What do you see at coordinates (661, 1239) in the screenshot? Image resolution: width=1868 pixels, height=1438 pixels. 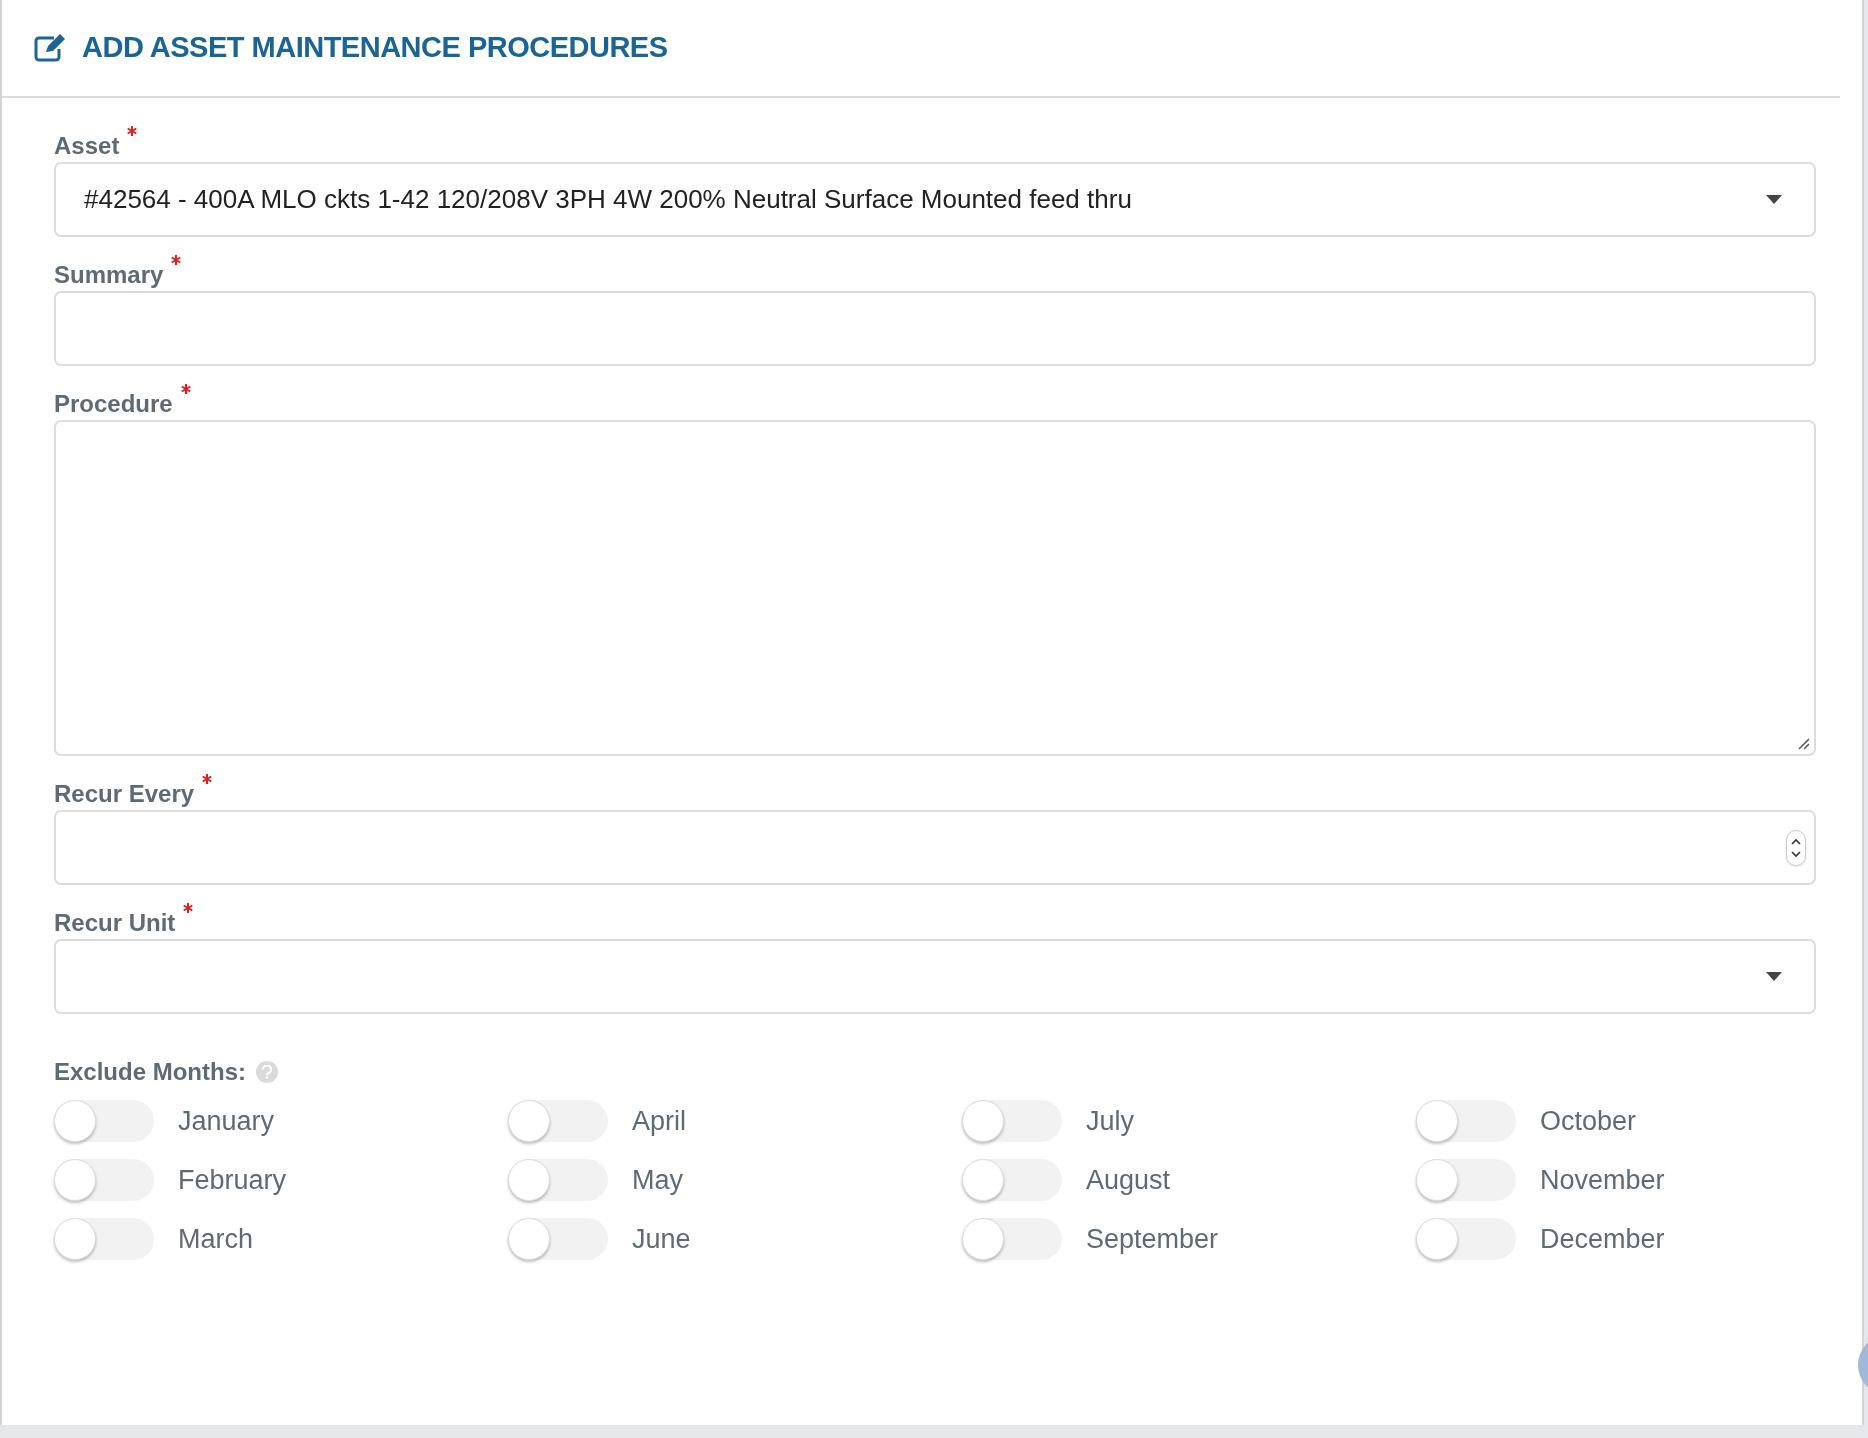 I see `month-label: June` at bounding box center [661, 1239].